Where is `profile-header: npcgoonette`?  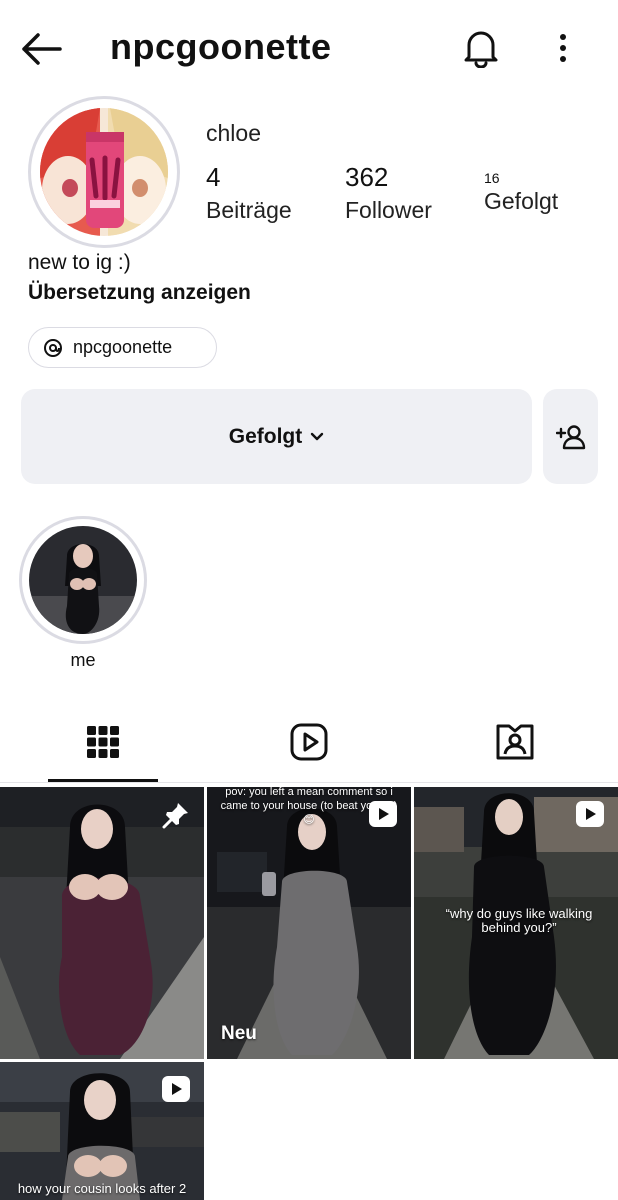
profile-header: npcgoonette is located at coordinates (309, 48).